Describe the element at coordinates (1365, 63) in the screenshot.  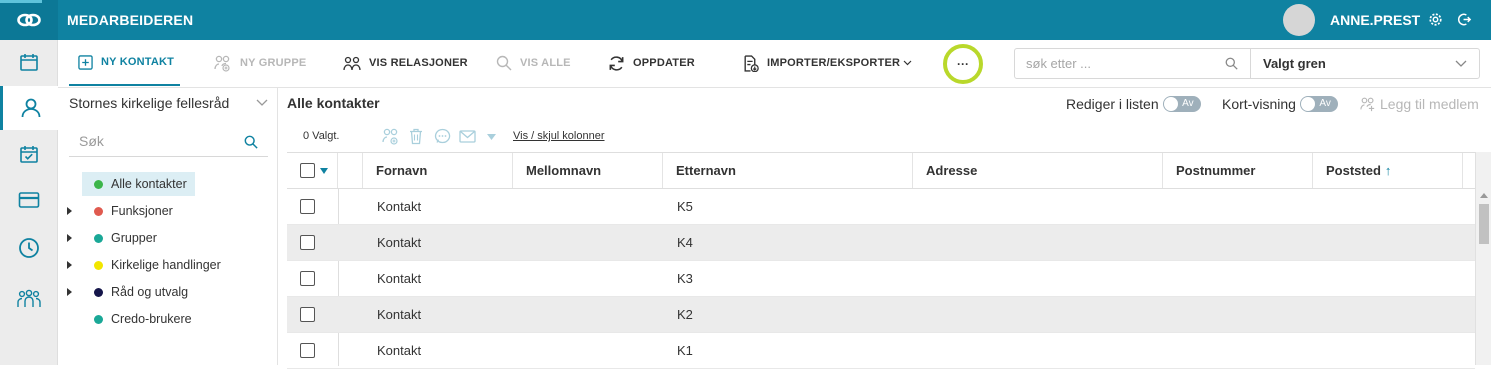
I see `branch-select: Valgt gren` at that location.